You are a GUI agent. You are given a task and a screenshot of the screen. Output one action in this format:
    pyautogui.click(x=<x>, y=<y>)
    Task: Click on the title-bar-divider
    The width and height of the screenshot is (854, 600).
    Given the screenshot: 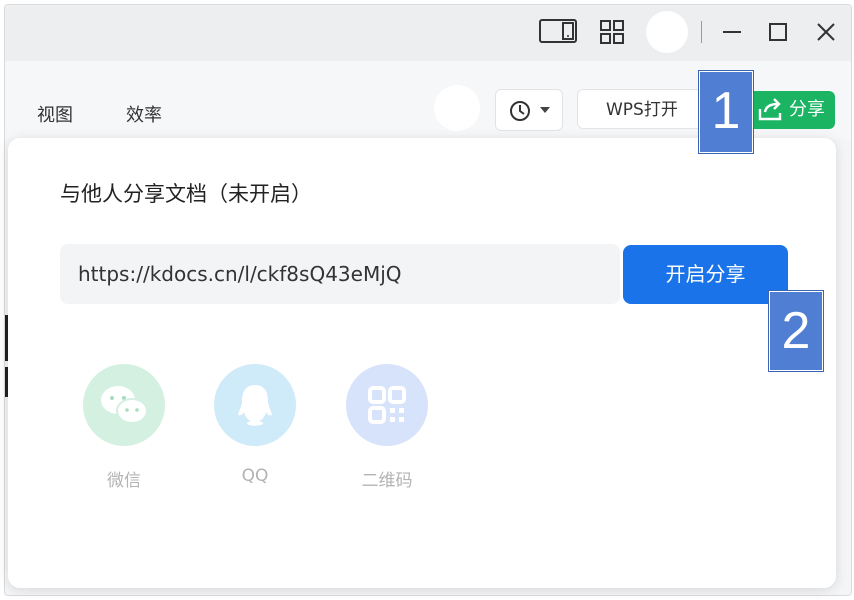 What is the action you would take?
    pyautogui.click(x=701, y=32)
    